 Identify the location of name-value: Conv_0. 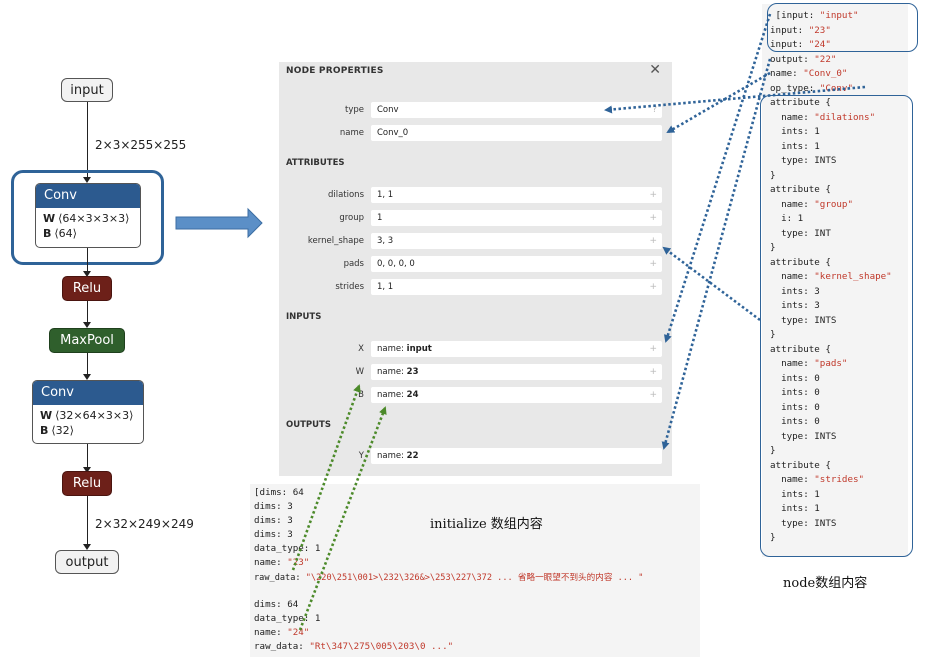
(393, 133).